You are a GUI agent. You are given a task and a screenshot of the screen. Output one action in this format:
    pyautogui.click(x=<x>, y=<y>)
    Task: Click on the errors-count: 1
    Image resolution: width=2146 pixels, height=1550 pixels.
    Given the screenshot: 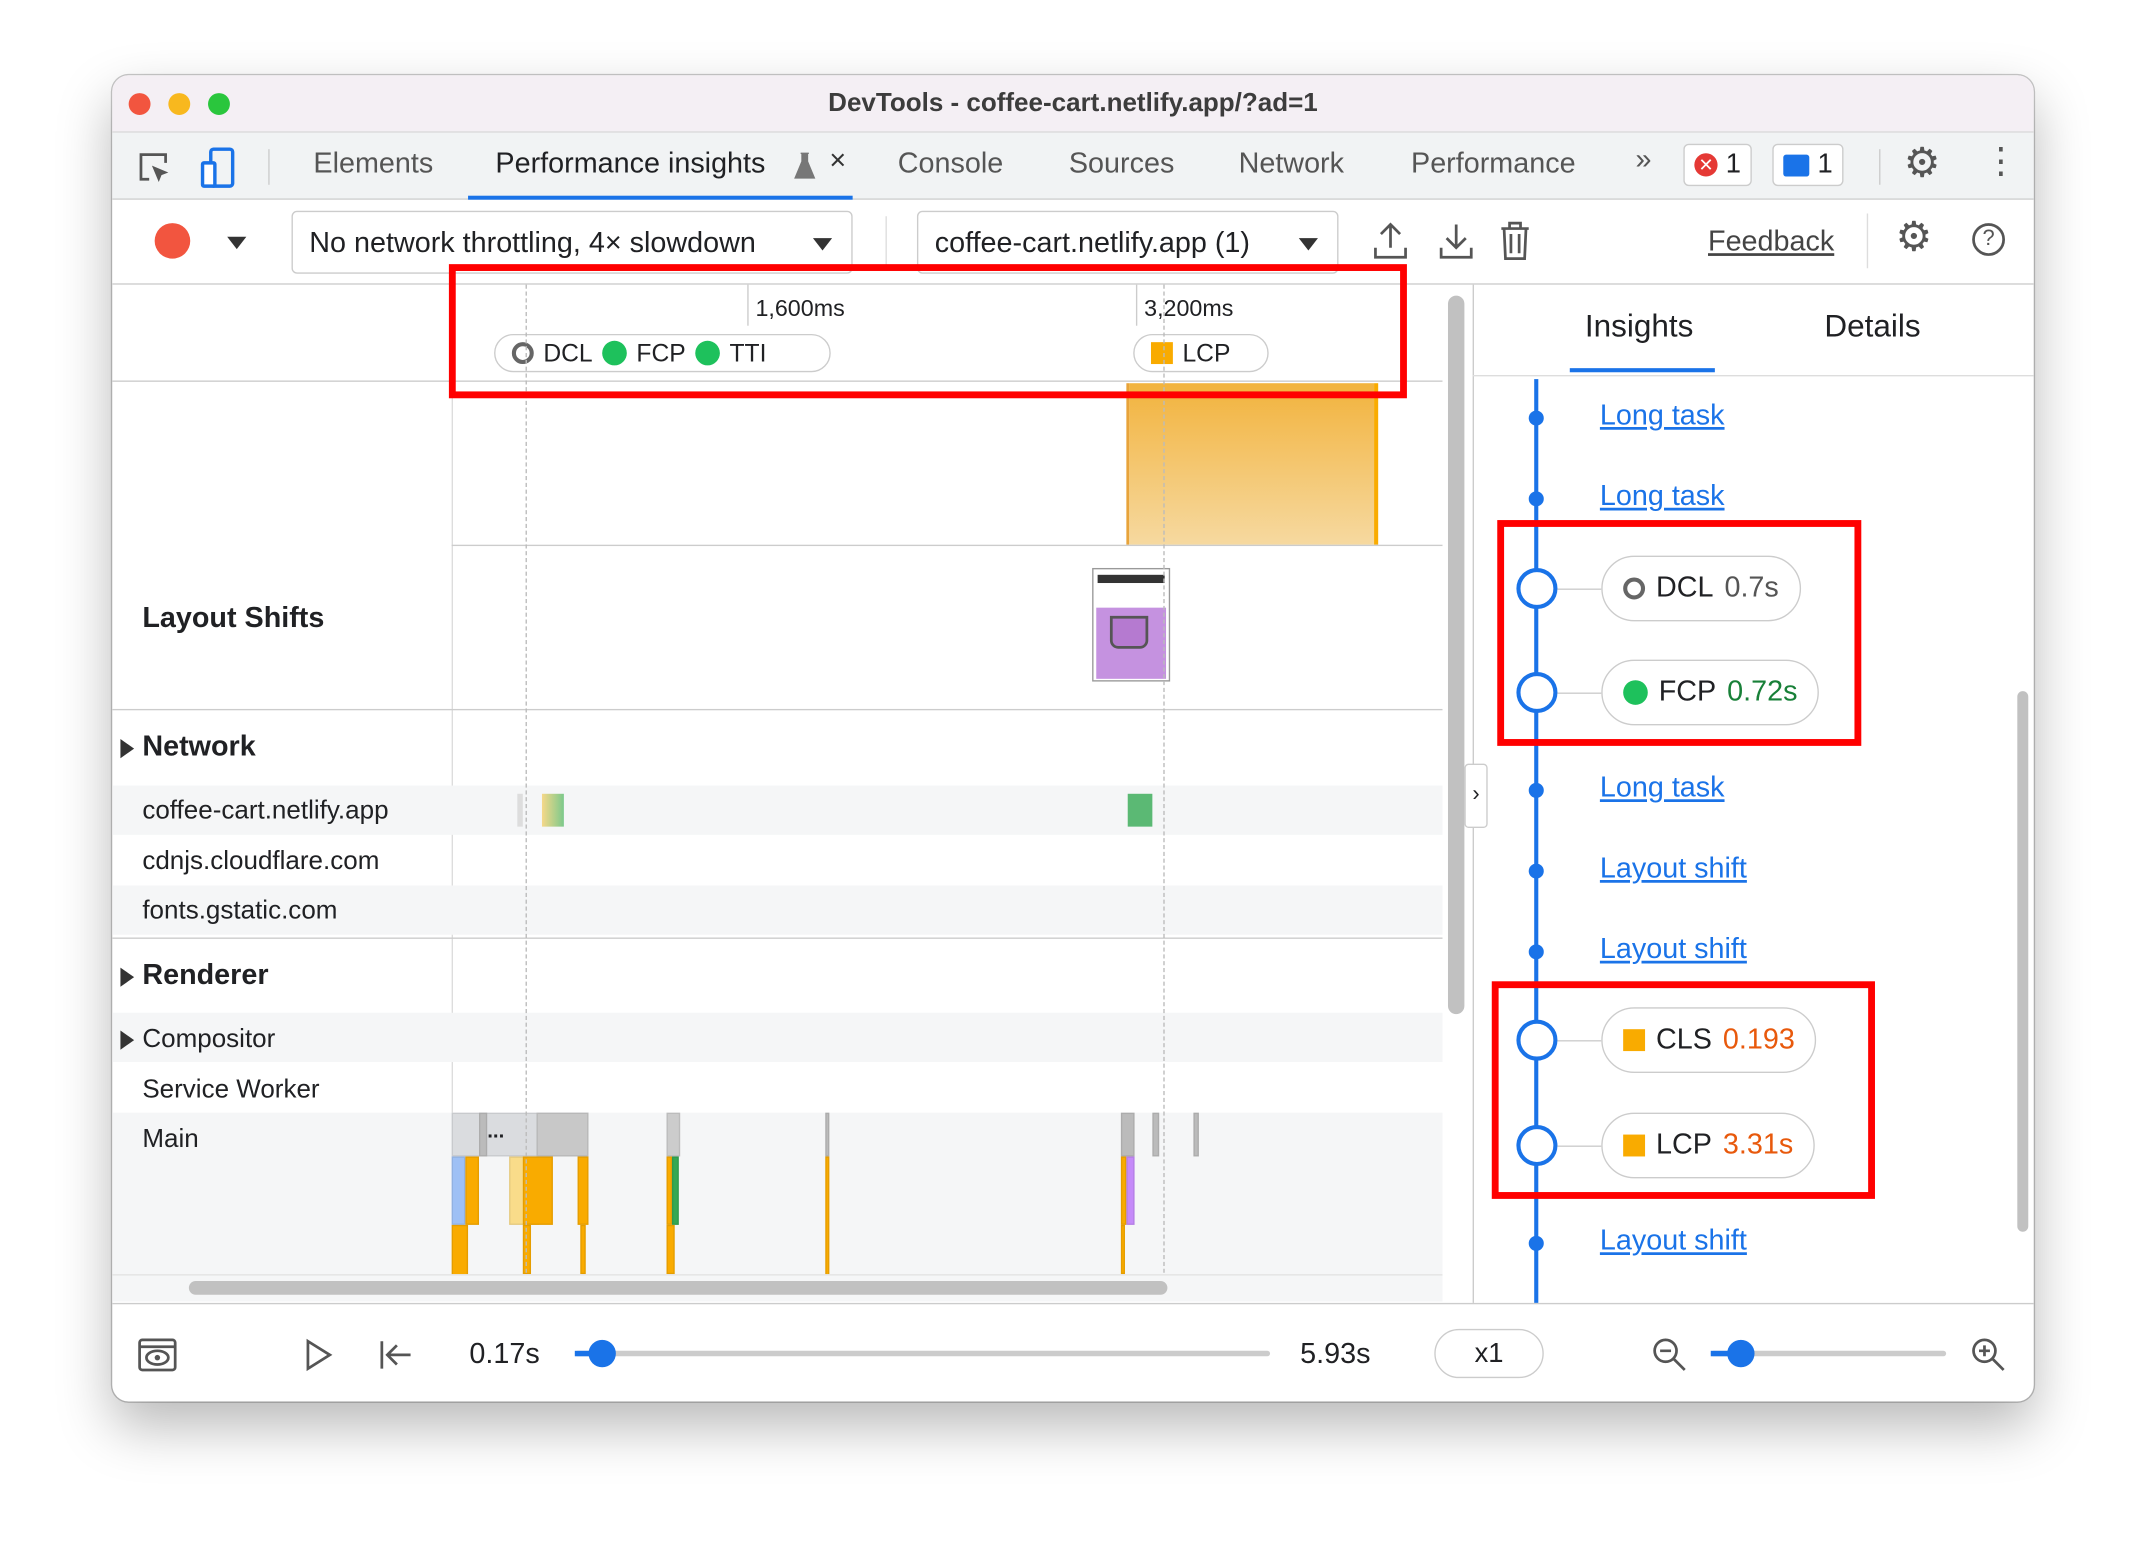 What is the action you would take?
    pyautogui.click(x=1733, y=164)
    